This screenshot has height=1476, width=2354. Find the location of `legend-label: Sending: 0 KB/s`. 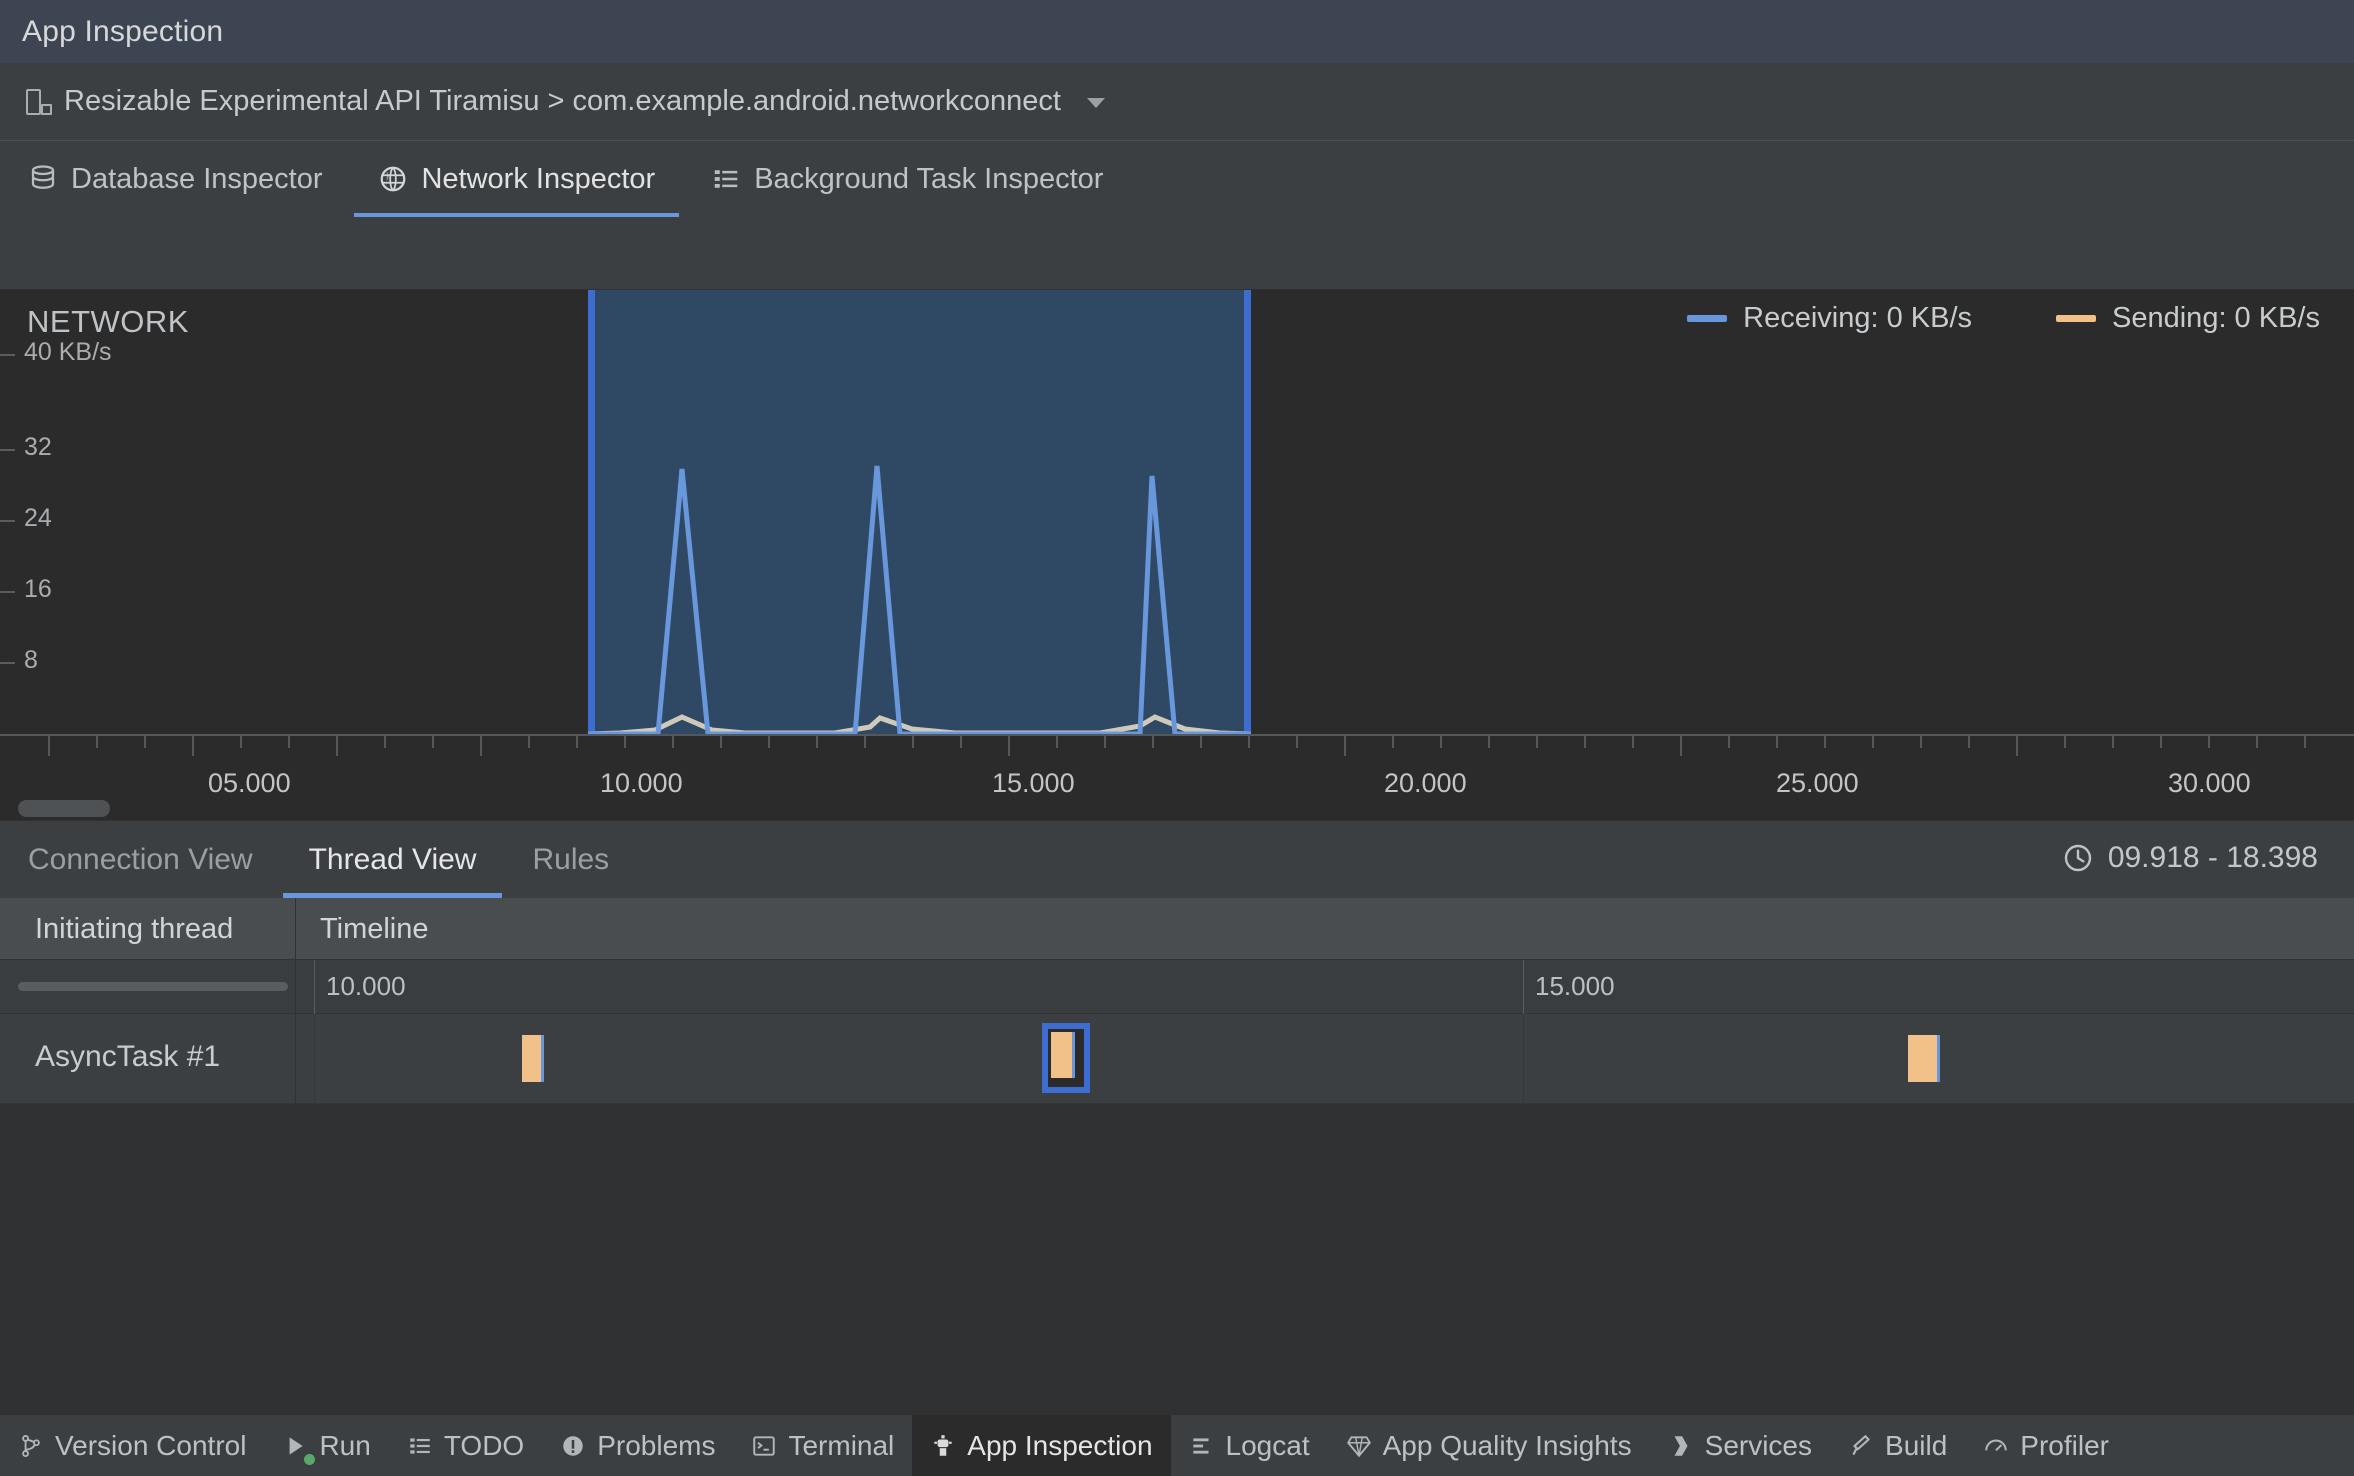

legend-label: Sending: 0 KB/s is located at coordinates (2216, 318).